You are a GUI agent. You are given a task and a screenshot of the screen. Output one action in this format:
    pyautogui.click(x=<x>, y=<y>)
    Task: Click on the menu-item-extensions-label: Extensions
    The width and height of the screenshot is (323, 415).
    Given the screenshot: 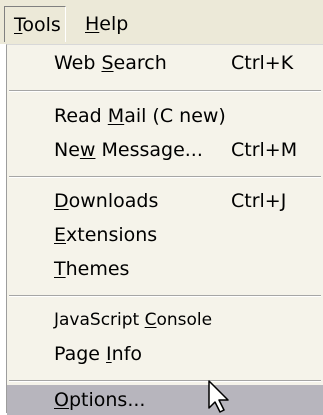 What is the action you would take?
    pyautogui.click(x=106, y=235)
    